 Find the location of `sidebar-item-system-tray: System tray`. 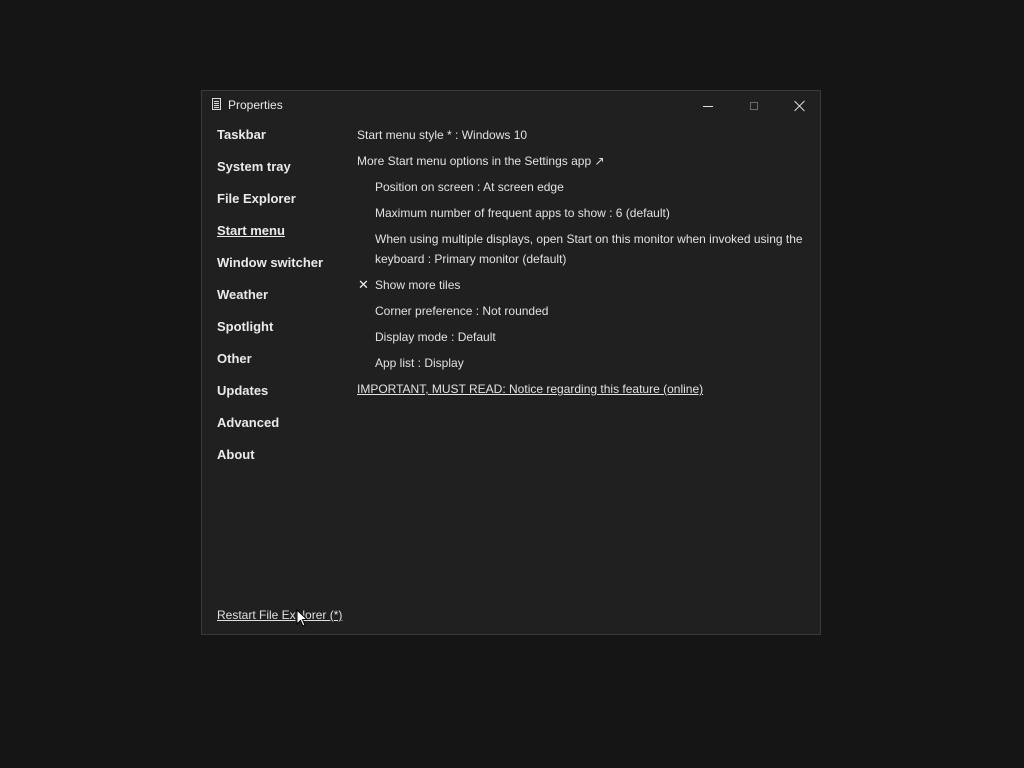

sidebar-item-system-tray: System tray is located at coordinates (282, 175).